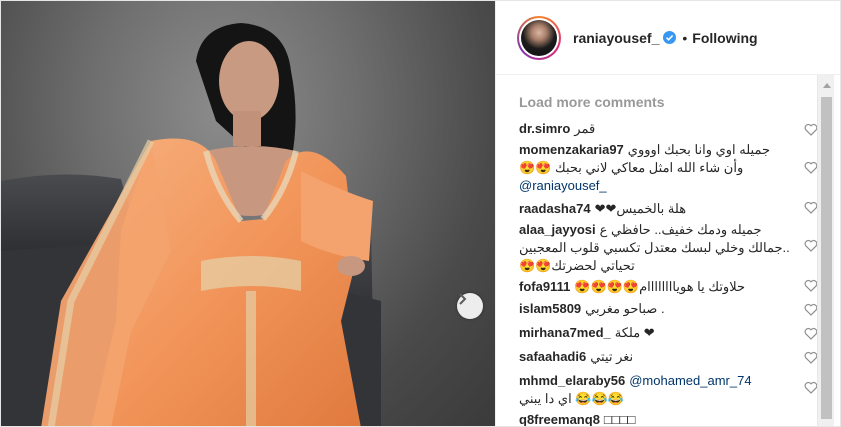 The width and height of the screenshot is (841, 427). What do you see at coordinates (544, 128) in the screenshot?
I see `comment-username: dr.simro` at bounding box center [544, 128].